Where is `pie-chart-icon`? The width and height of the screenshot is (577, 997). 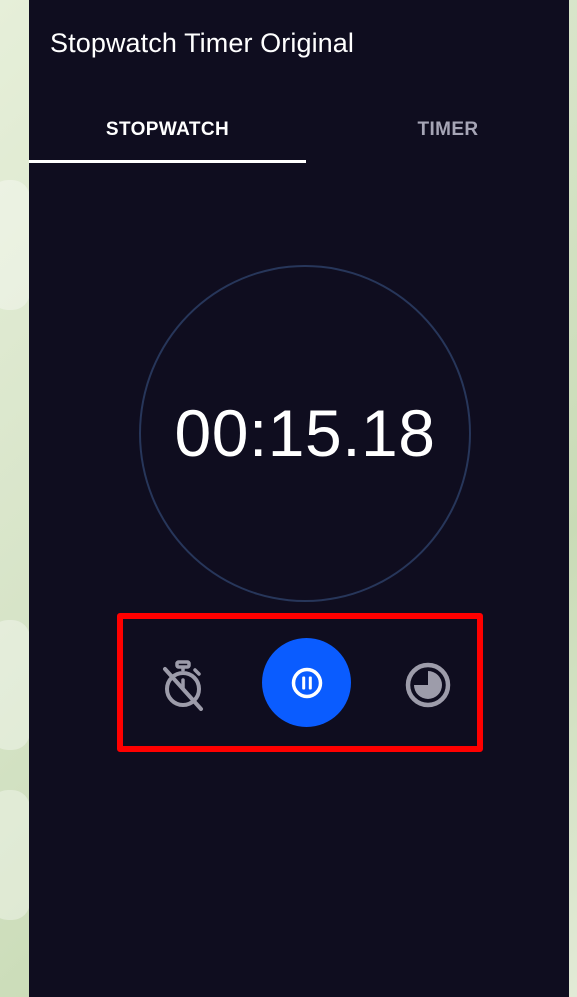 pie-chart-icon is located at coordinates (428, 685).